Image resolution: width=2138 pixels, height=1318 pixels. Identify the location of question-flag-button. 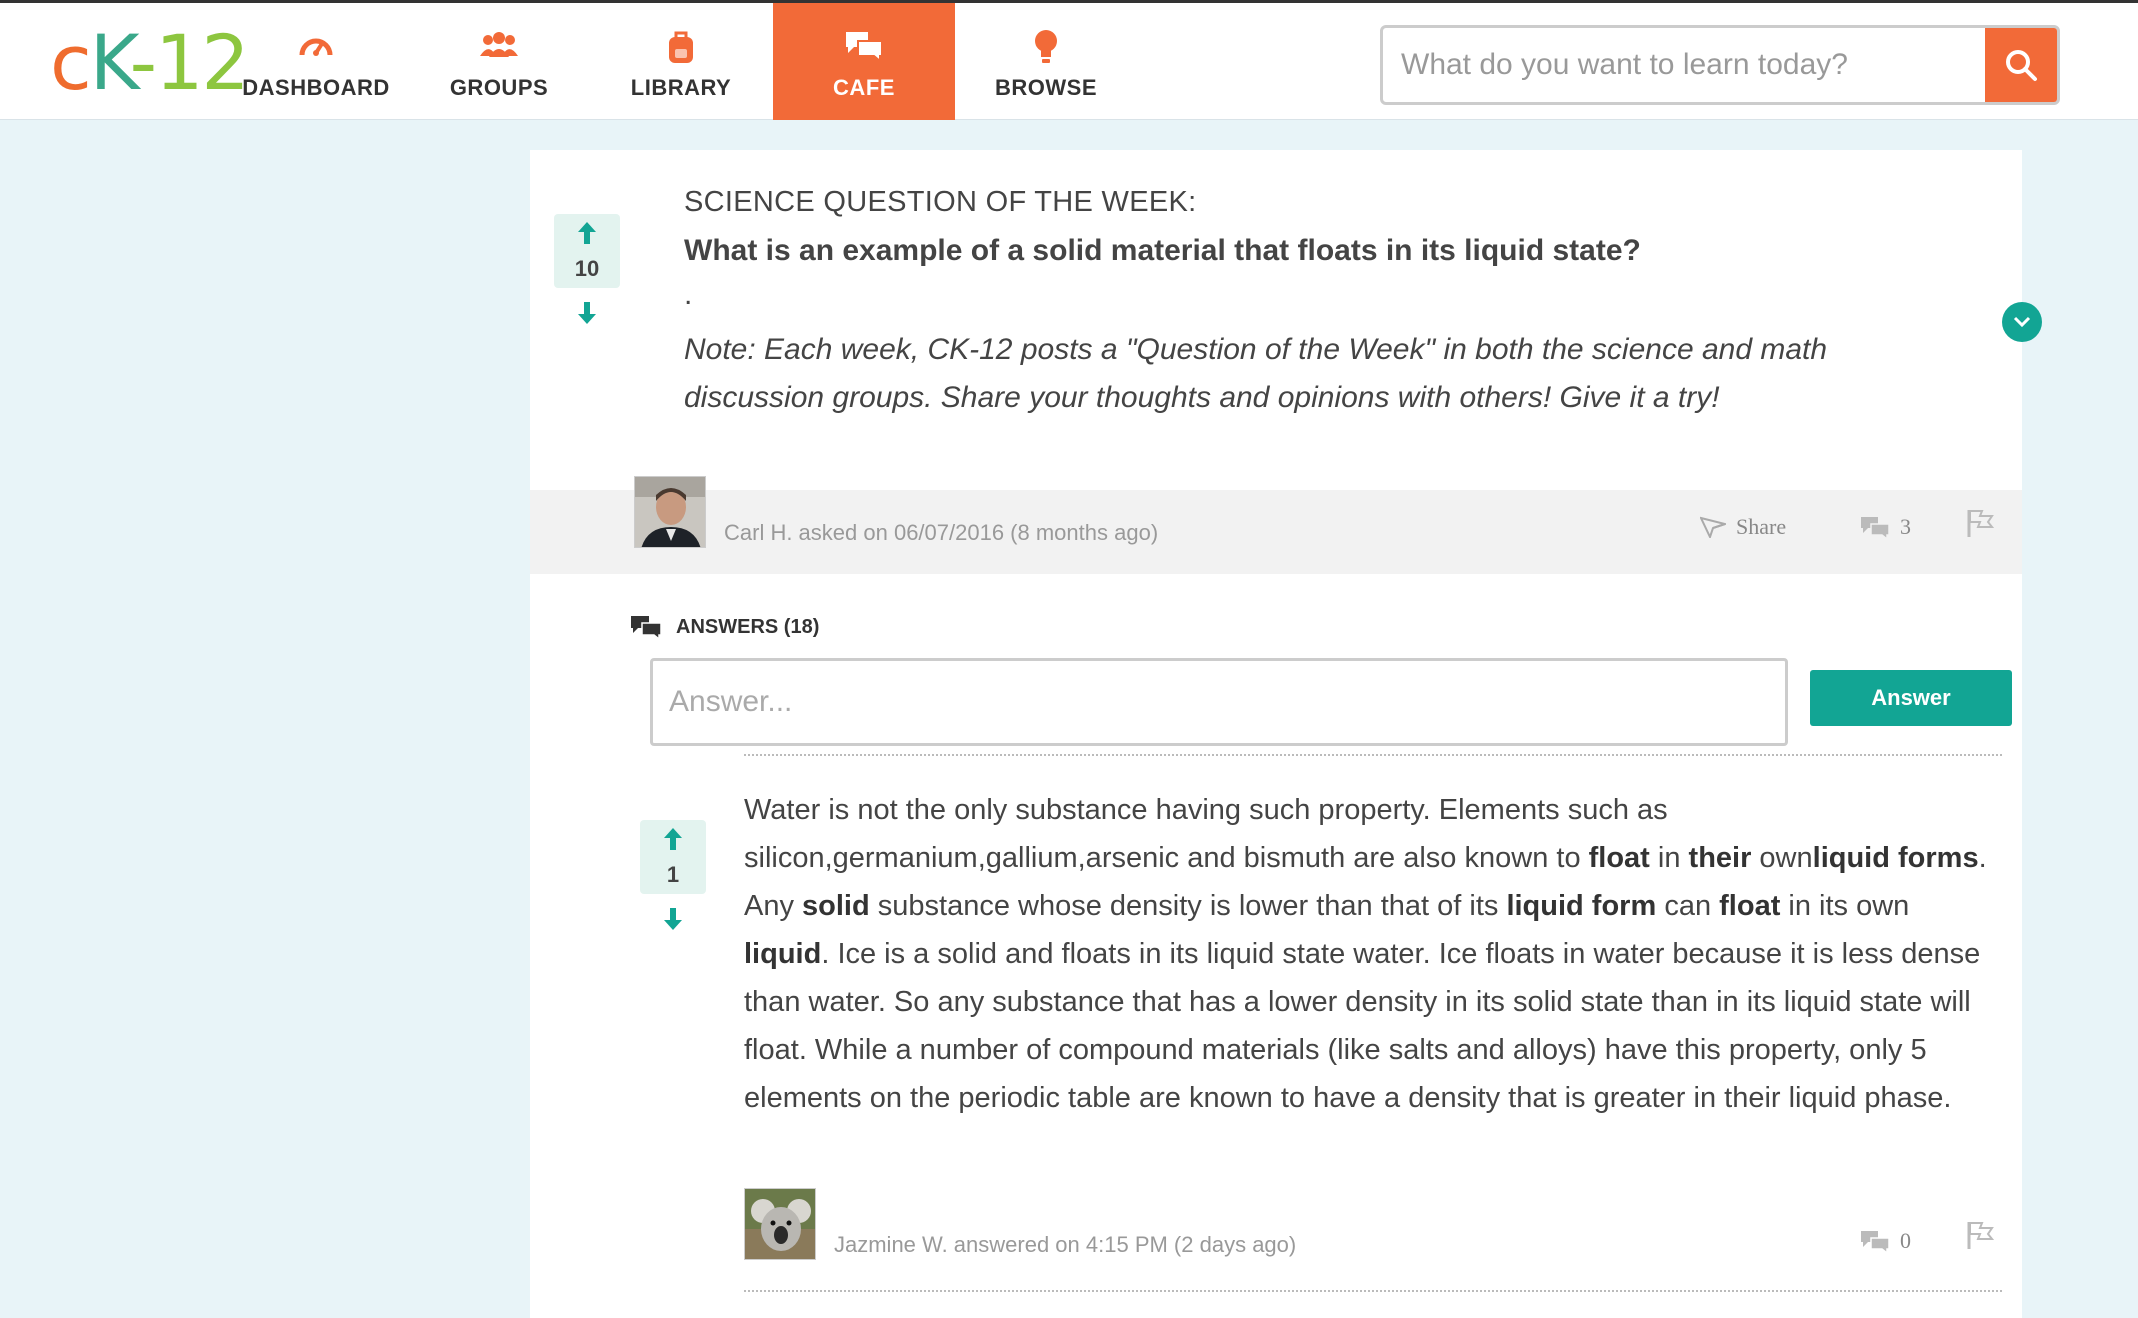
(1980, 523).